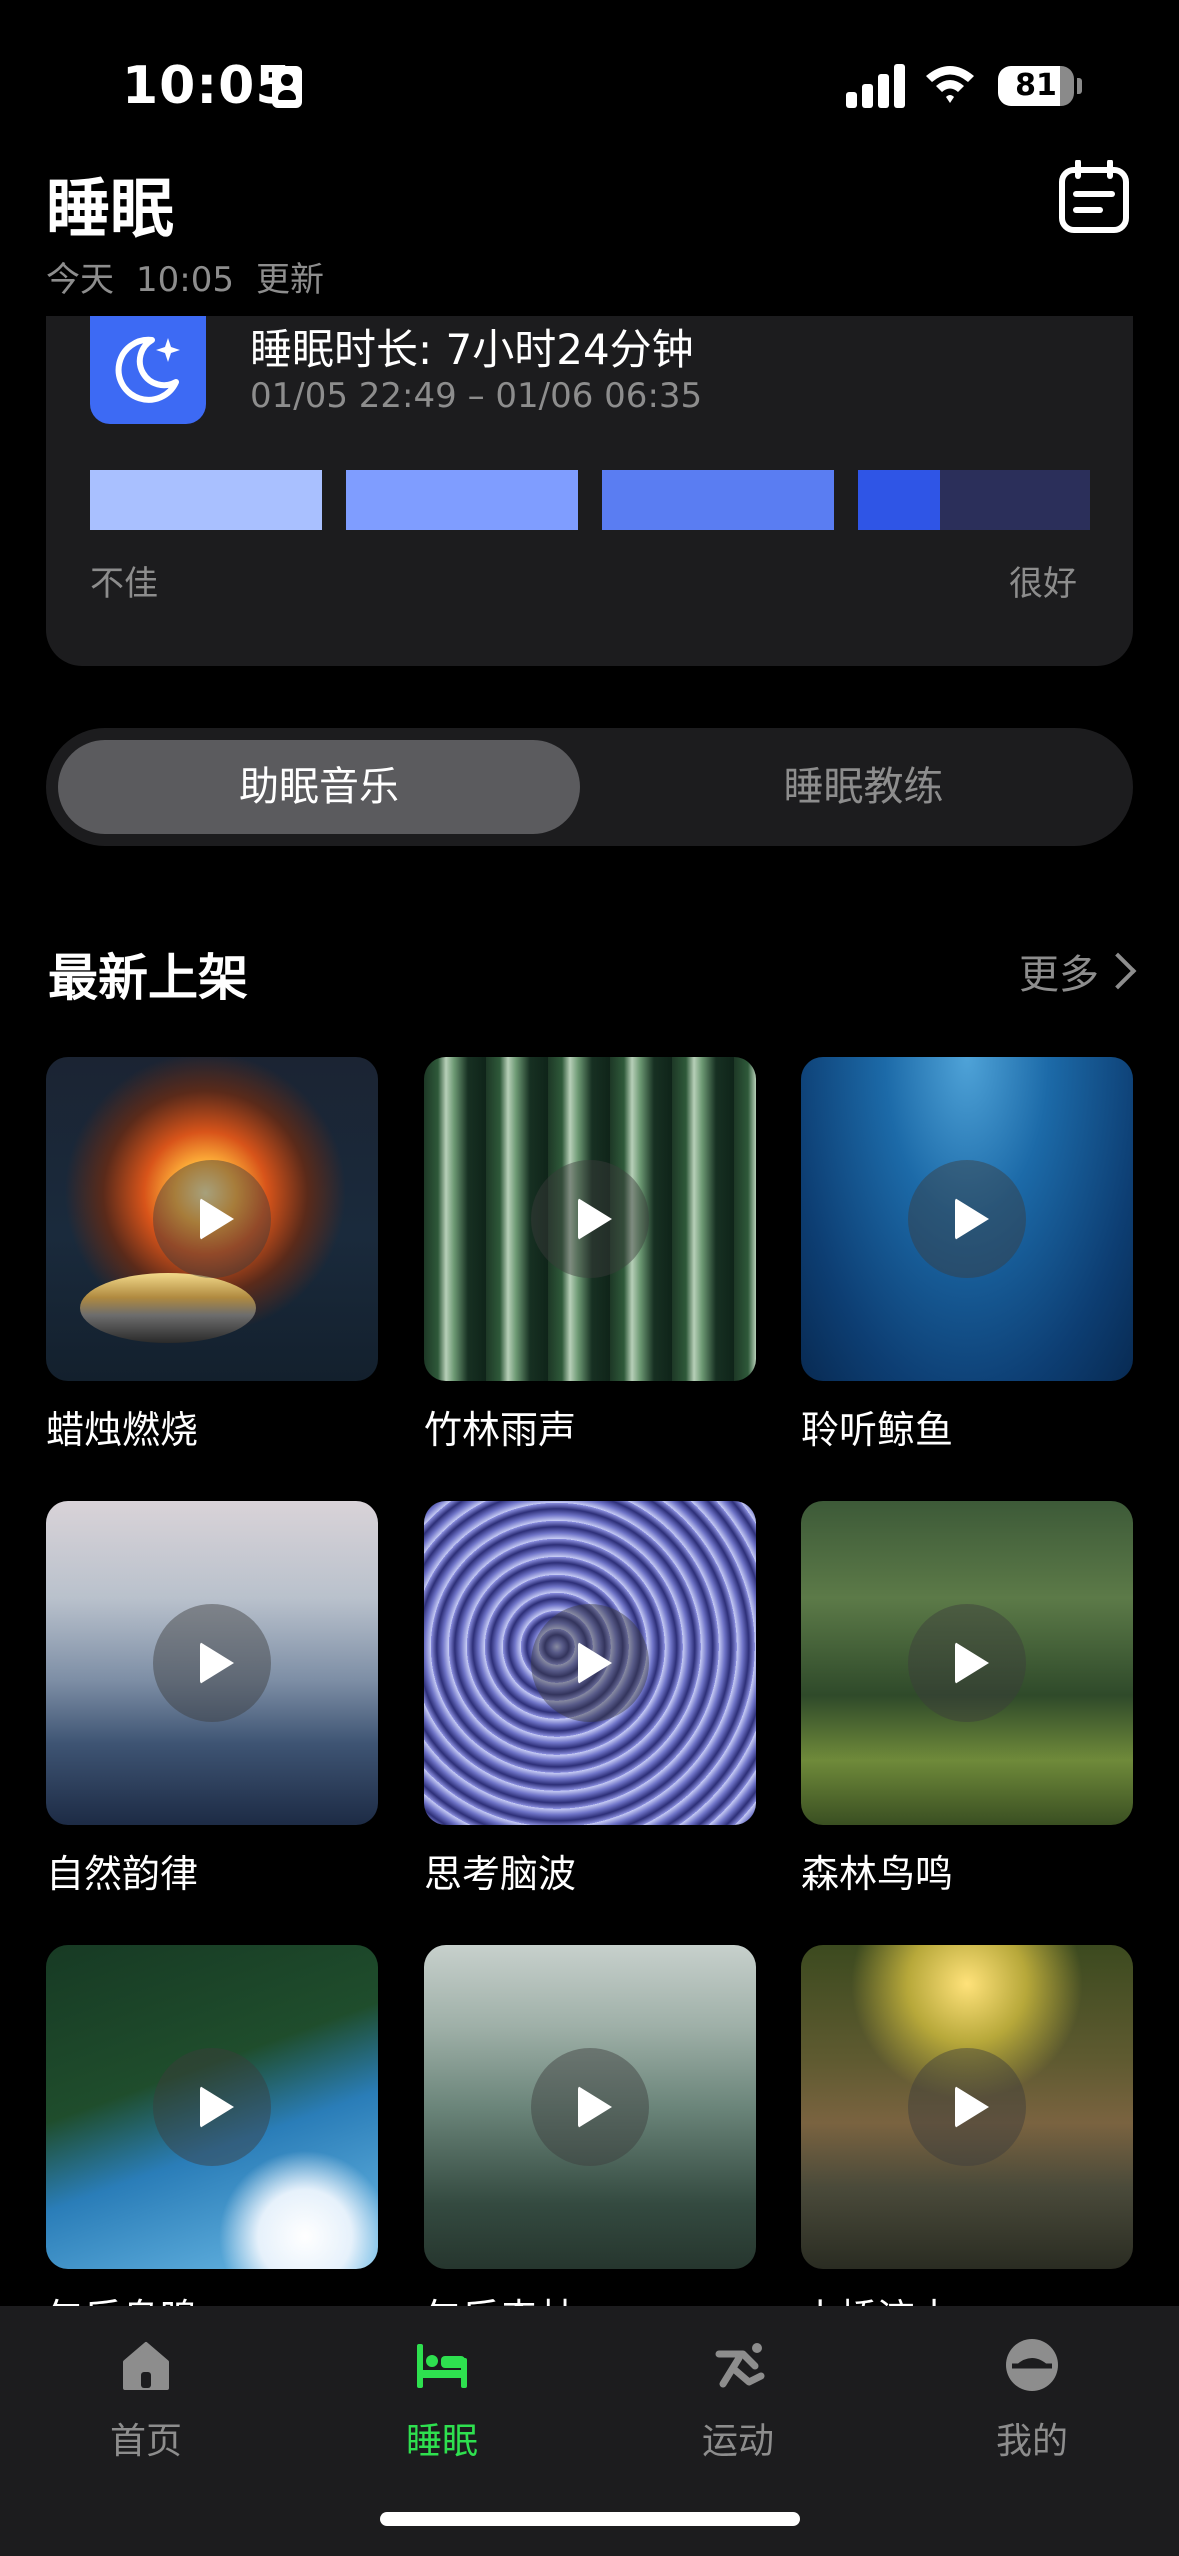 This screenshot has width=1179, height=2556. I want to click on bamboo-thumbnail, so click(590, 1219).